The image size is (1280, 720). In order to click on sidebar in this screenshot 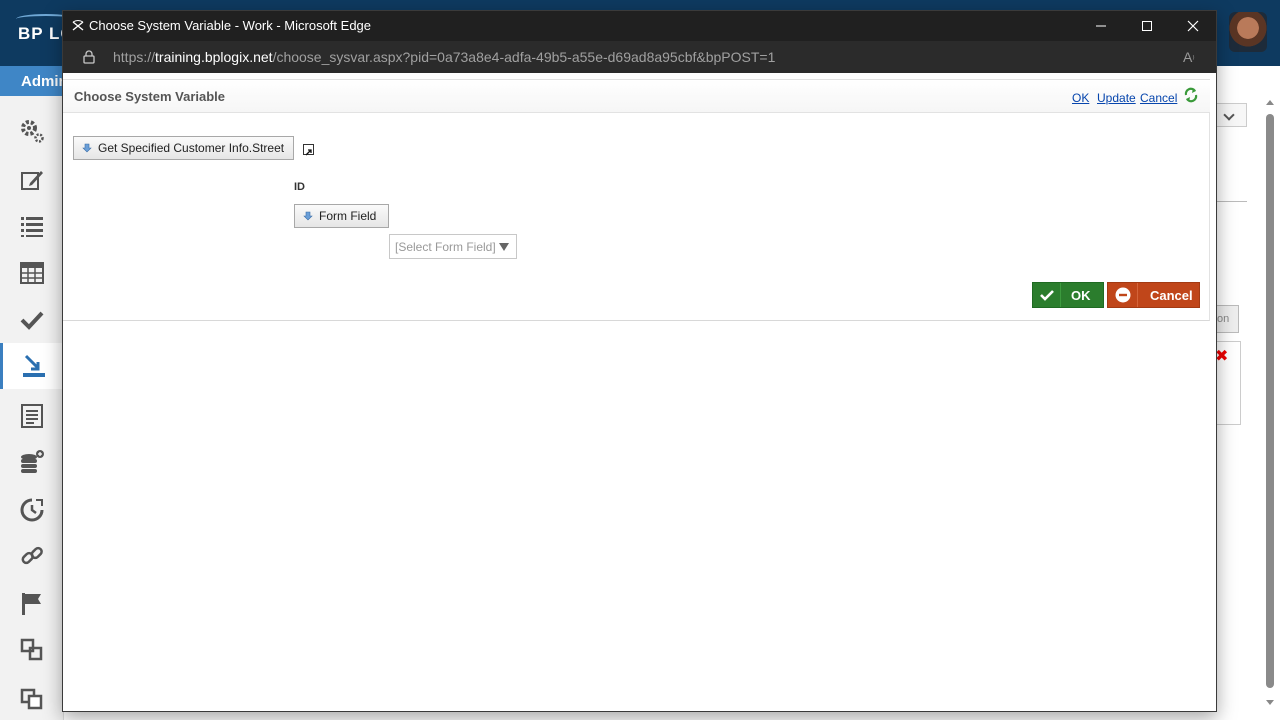, I will do `click(32, 408)`.